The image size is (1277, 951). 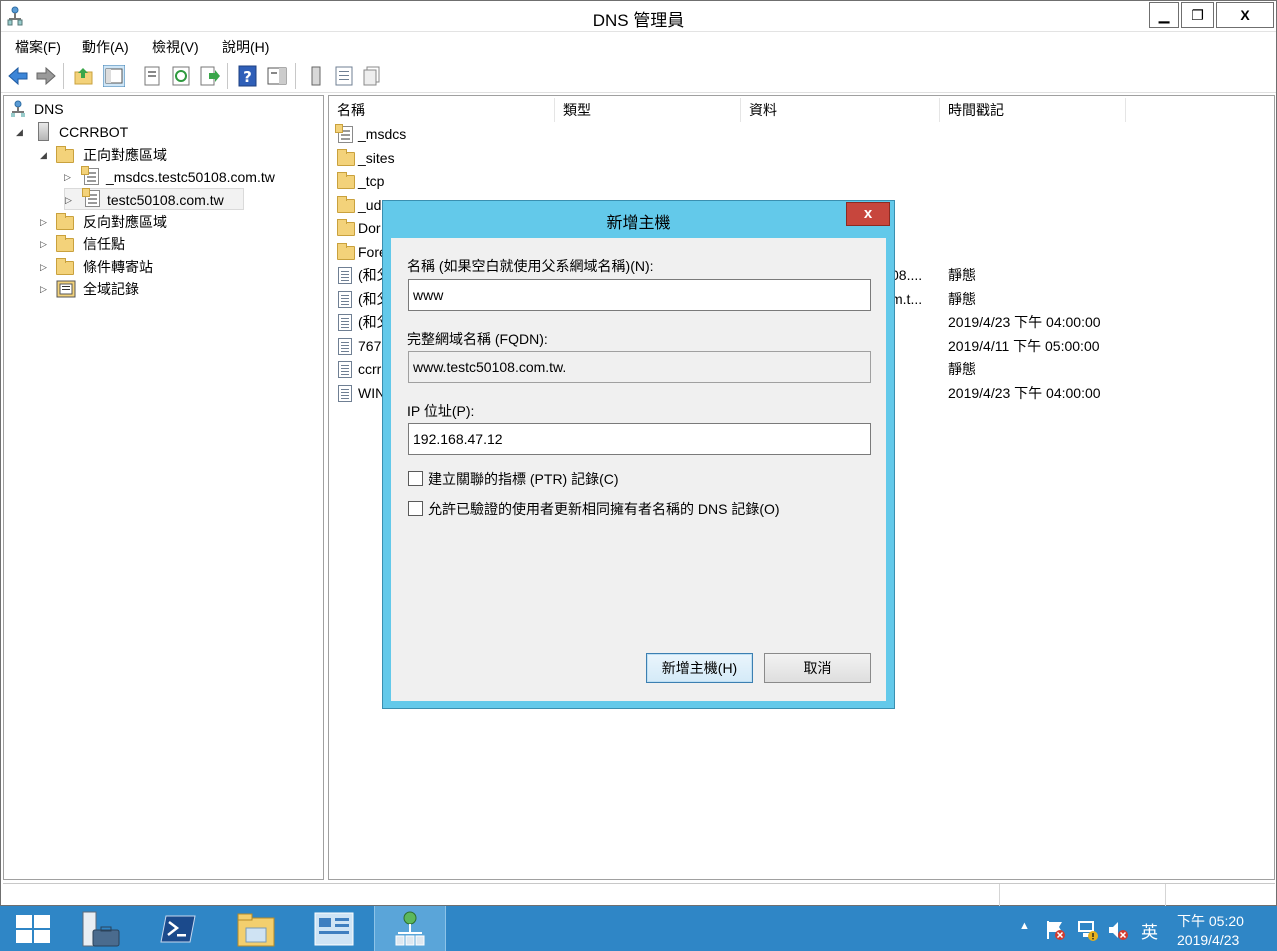 I want to click on start-button, so click(x=33, y=928).